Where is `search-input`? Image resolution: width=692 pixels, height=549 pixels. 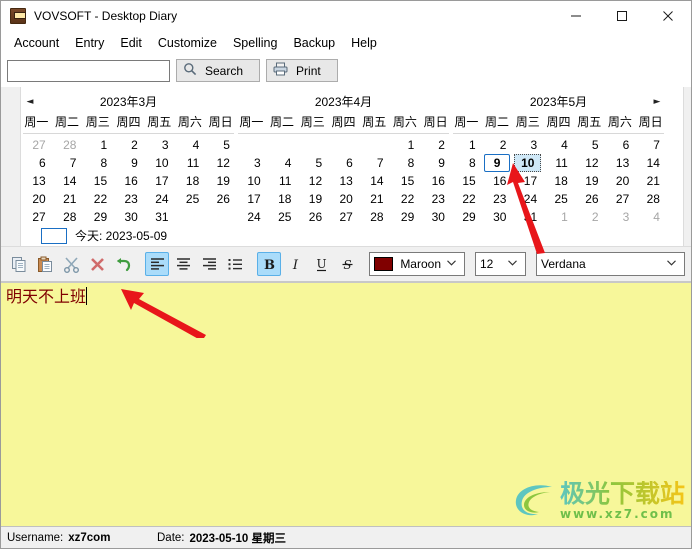 search-input is located at coordinates (88, 70).